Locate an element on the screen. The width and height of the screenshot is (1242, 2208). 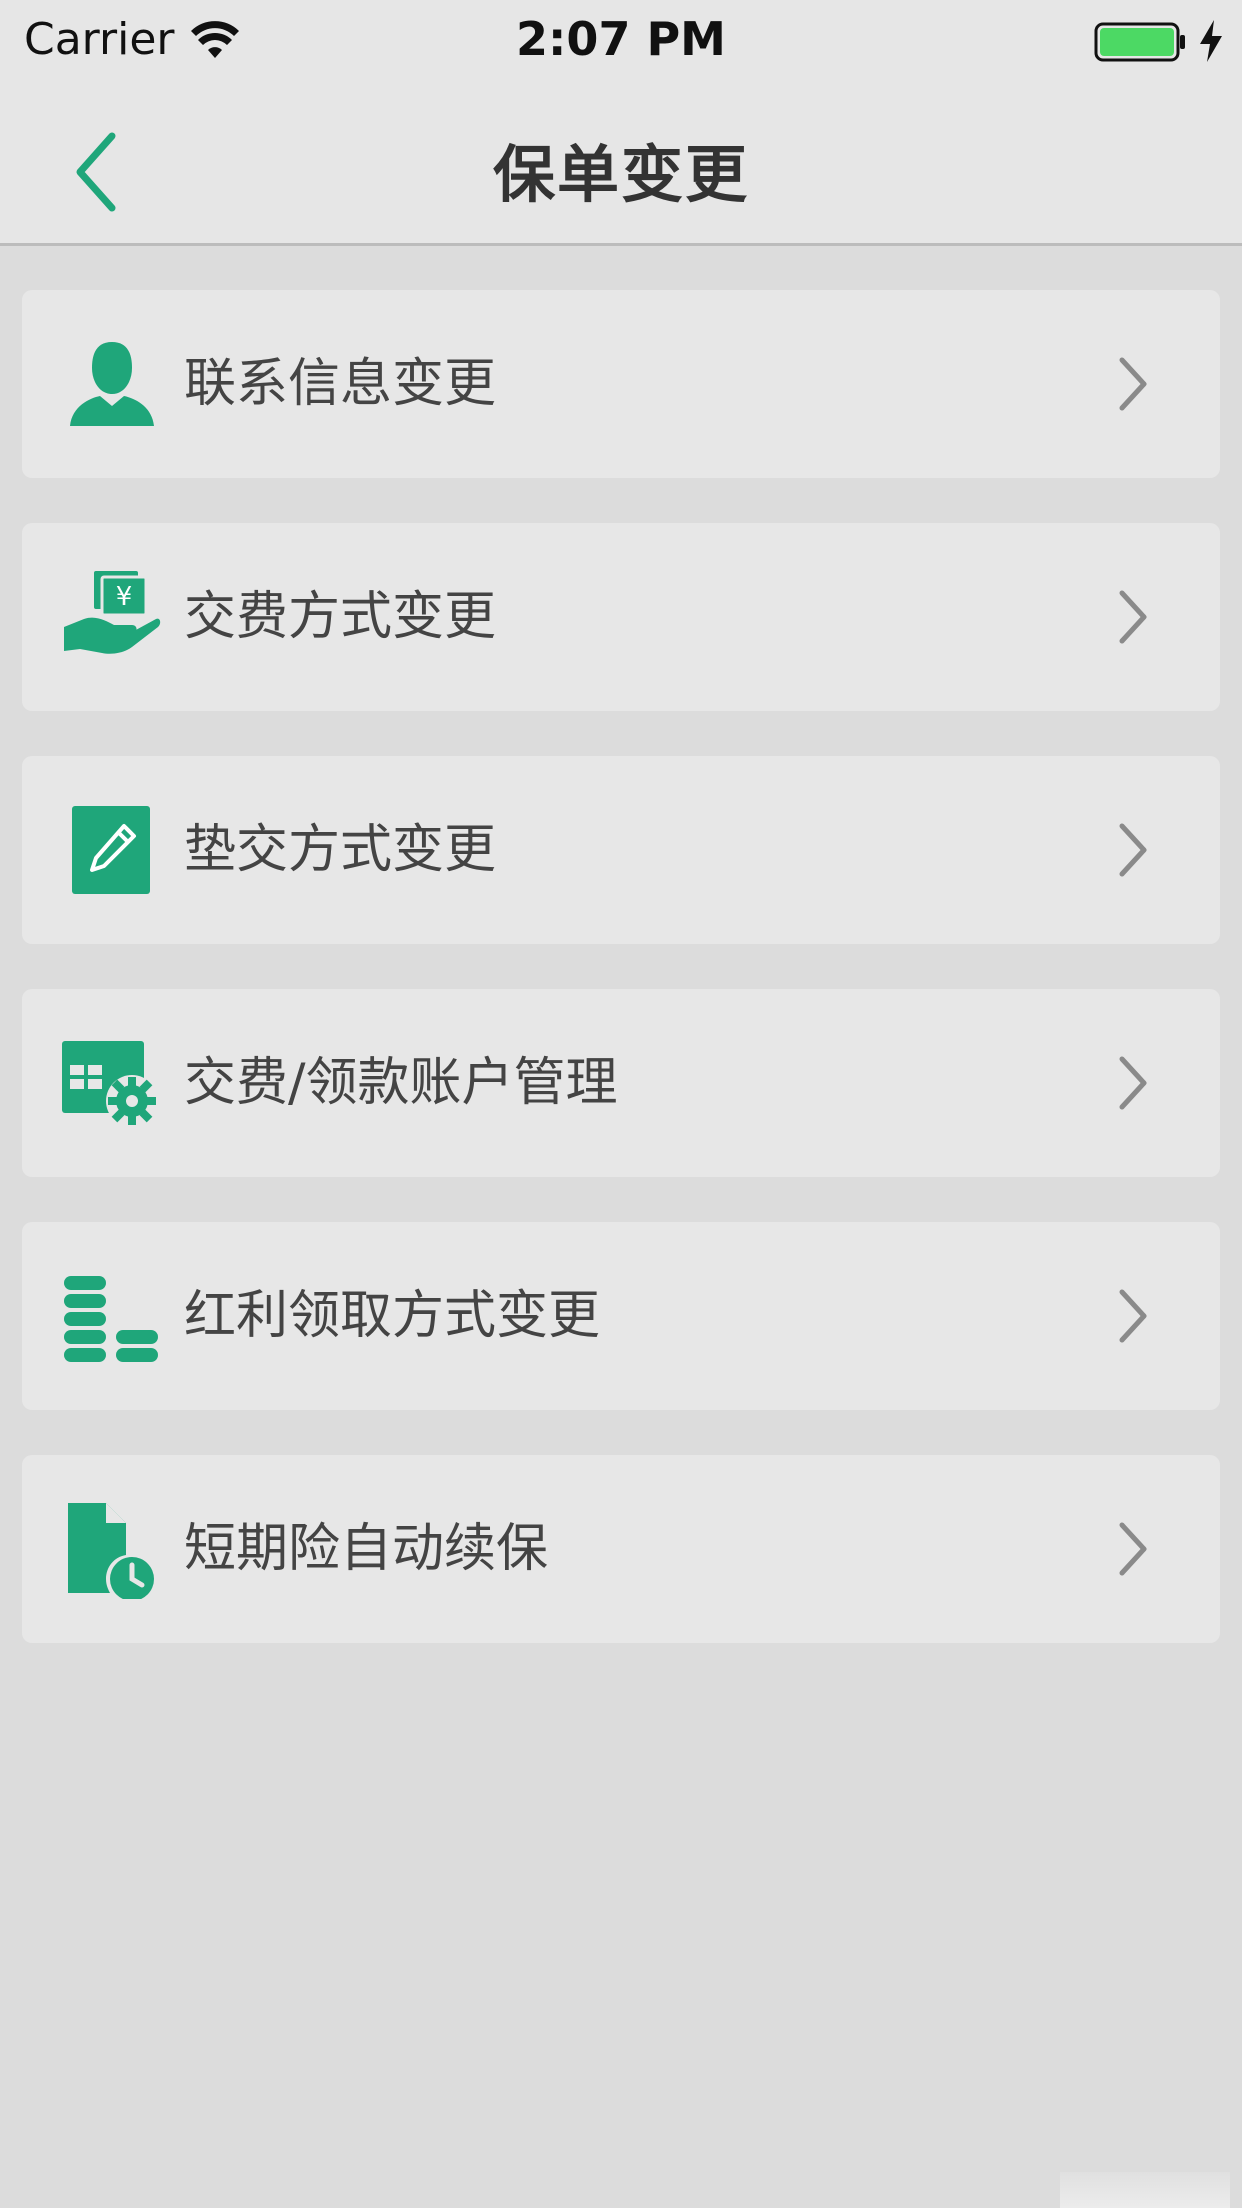
navigation-bar: 保单变更 is located at coordinates (621, 165).